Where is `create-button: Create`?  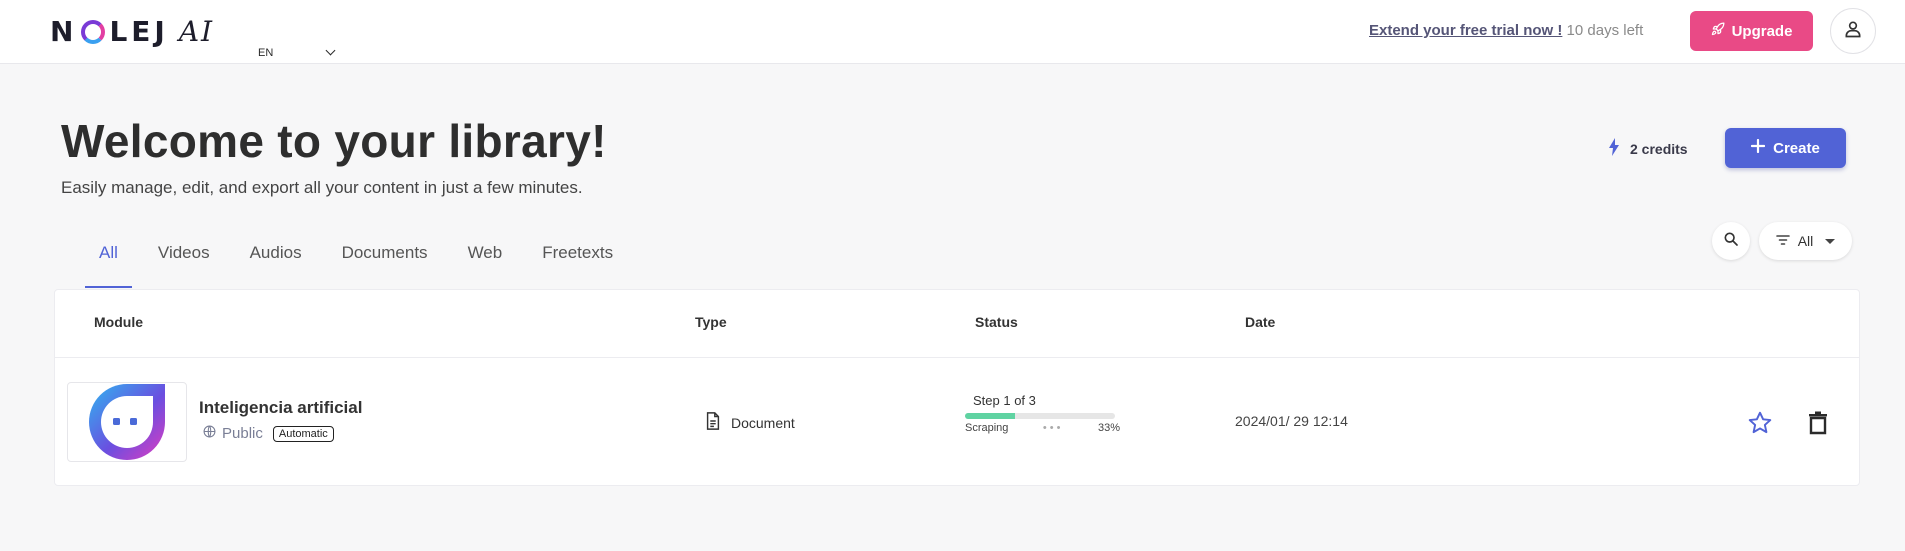 create-button: Create is located at coordinates (1785, 148).